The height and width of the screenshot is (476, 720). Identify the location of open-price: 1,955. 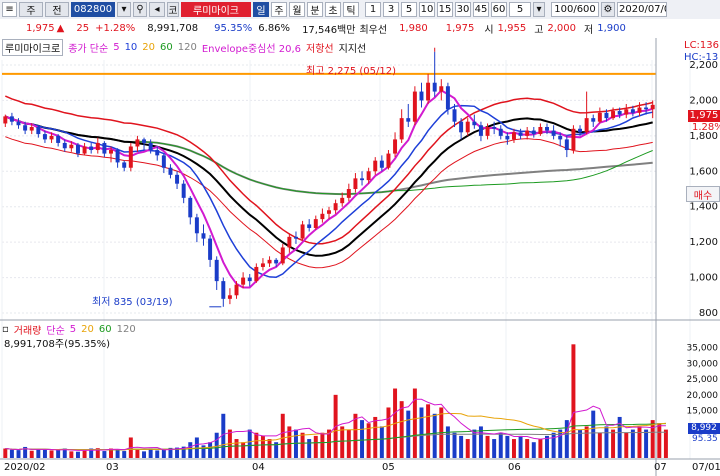
(512, 28).